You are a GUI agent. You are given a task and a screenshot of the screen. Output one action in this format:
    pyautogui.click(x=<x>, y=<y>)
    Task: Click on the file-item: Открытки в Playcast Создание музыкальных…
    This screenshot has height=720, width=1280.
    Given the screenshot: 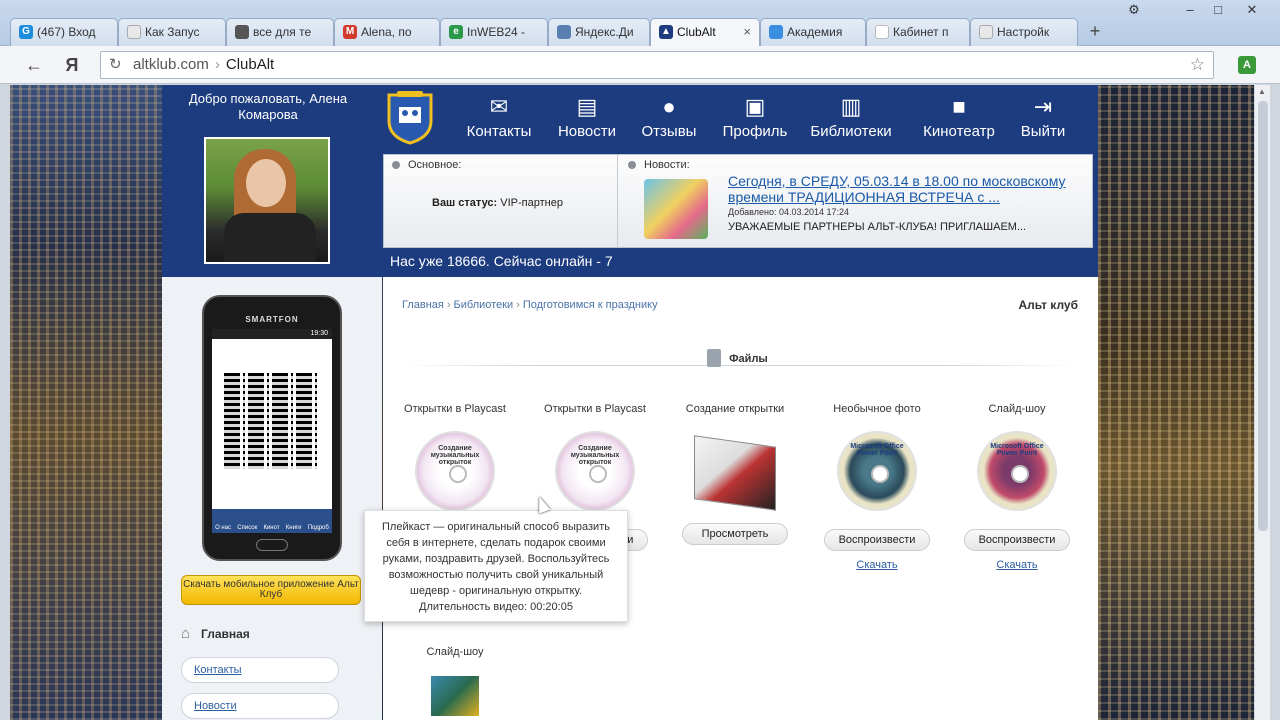 What is the action you would take?
    pyautogui.click(x=455, y=457)
    